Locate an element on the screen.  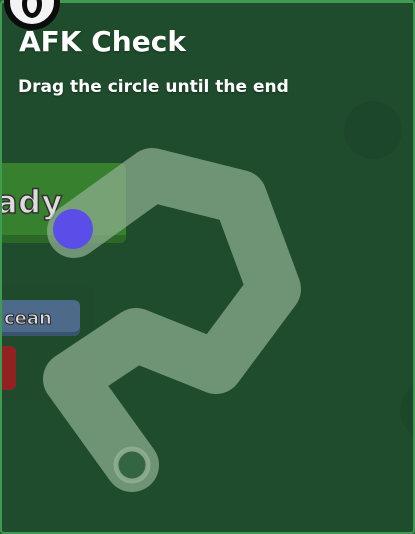
game-logo-inner-ring is located at coordinates (32, 9).